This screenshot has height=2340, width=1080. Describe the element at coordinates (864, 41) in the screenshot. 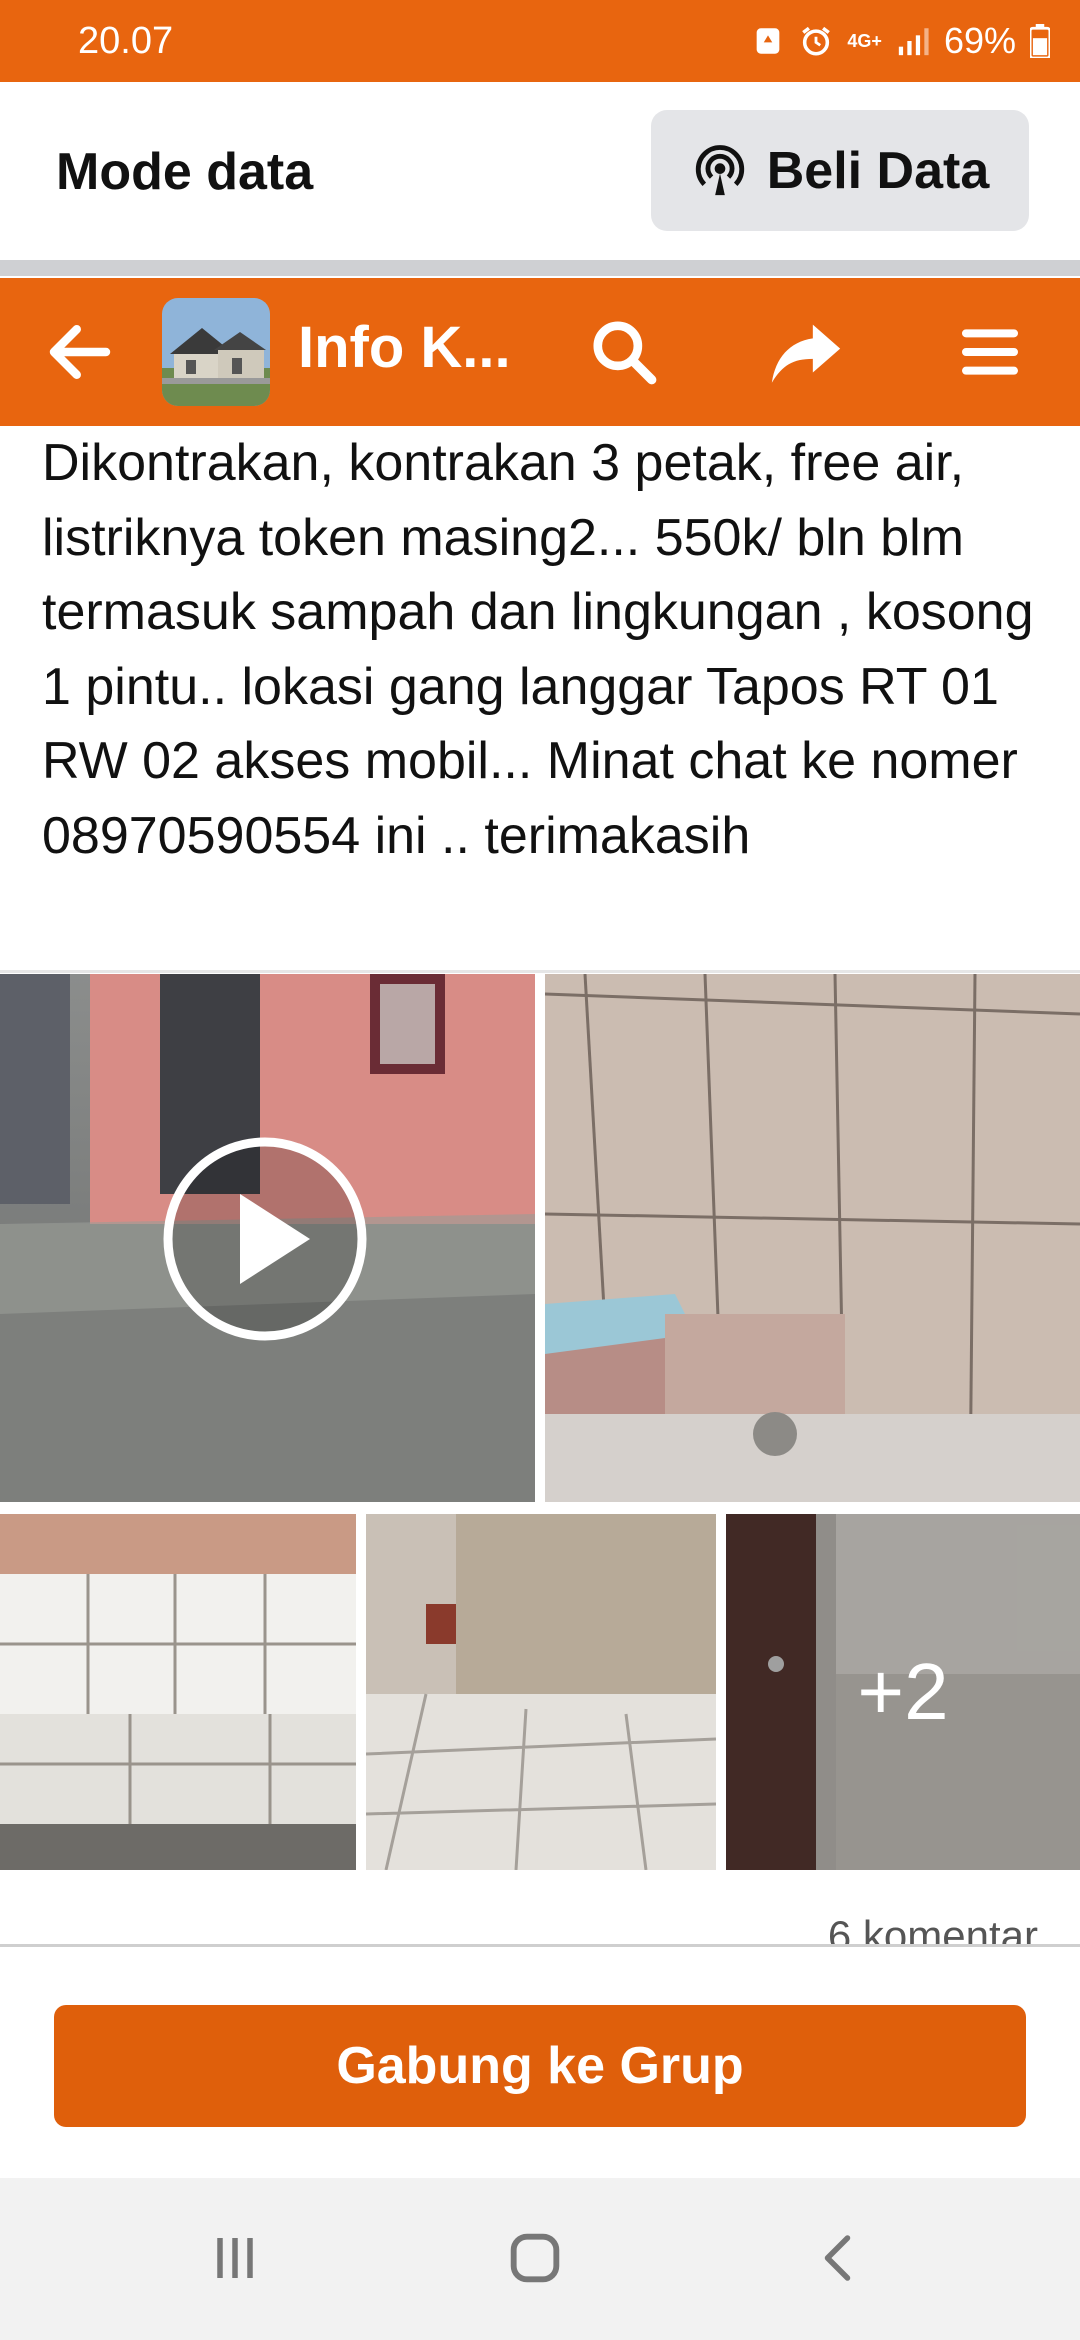

I see `network-4g-icon: 4G+` at that location.